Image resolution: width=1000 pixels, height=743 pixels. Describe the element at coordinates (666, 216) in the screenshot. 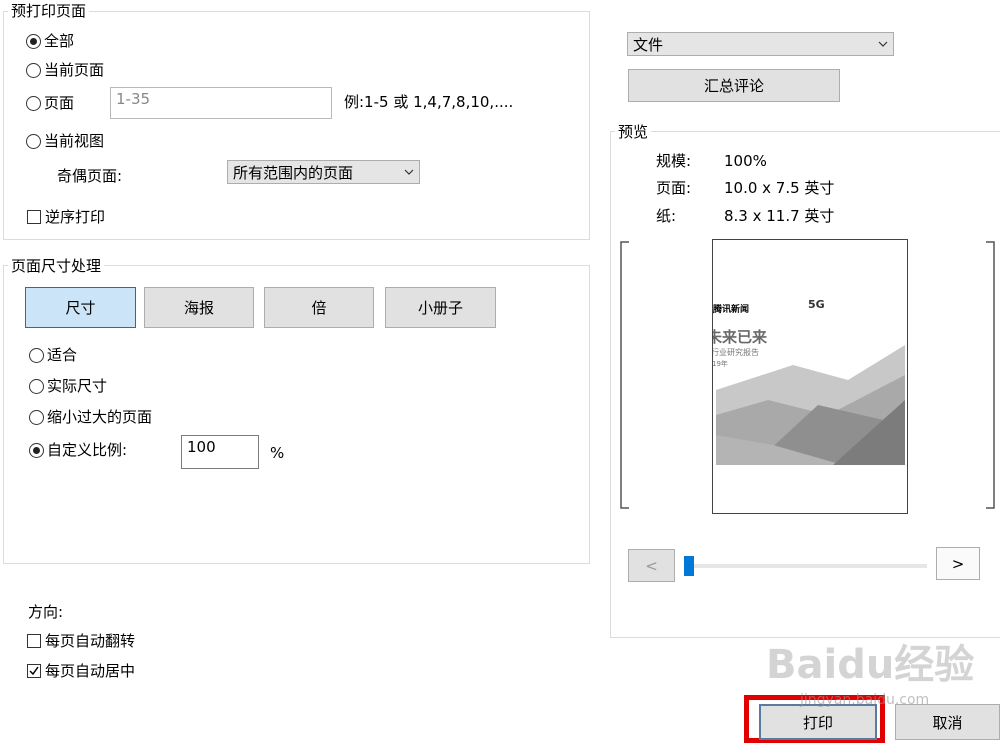

I see `paper-size-label: 纸:` at that location.